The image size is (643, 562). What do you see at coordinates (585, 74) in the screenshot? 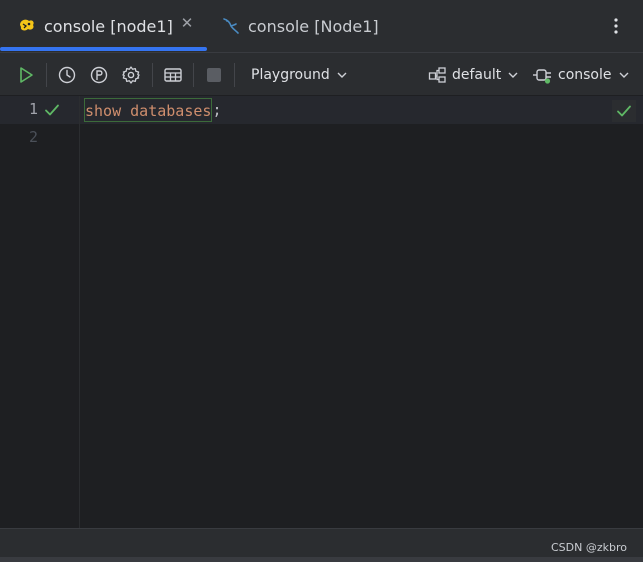
I see `session-label: console` at bounding box center [585, 74].